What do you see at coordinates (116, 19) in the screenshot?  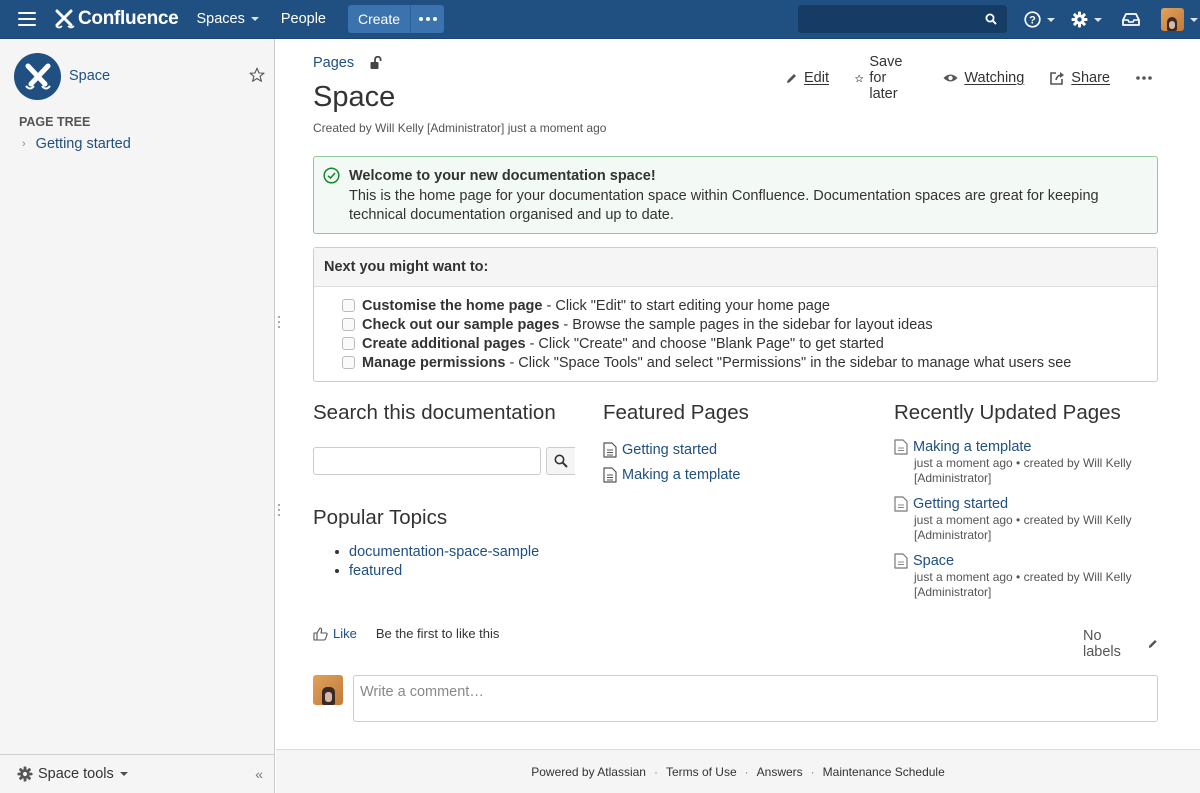 I see `confluence-logo: Confluence` at bounding box center [116, 19].